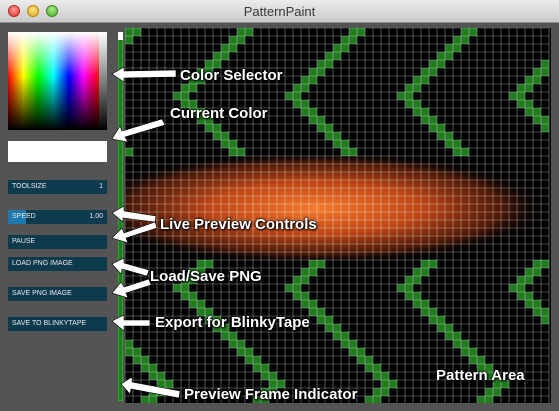 This screenshot has width=559, height=411. What do you see at coordinates (271, 394) in the screenshot?
I see `annotation-preview-frame: Preview Frame Indicator` at bounding box center [271, 394].